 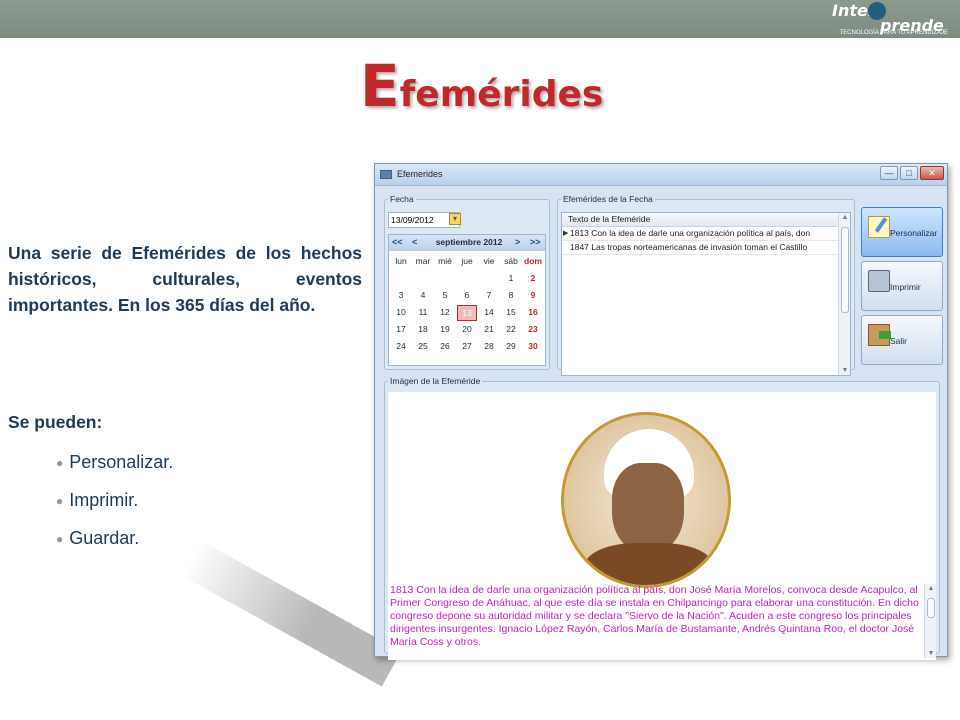 I want to click on weekday-label: sáb, so click(x=511, y=261).